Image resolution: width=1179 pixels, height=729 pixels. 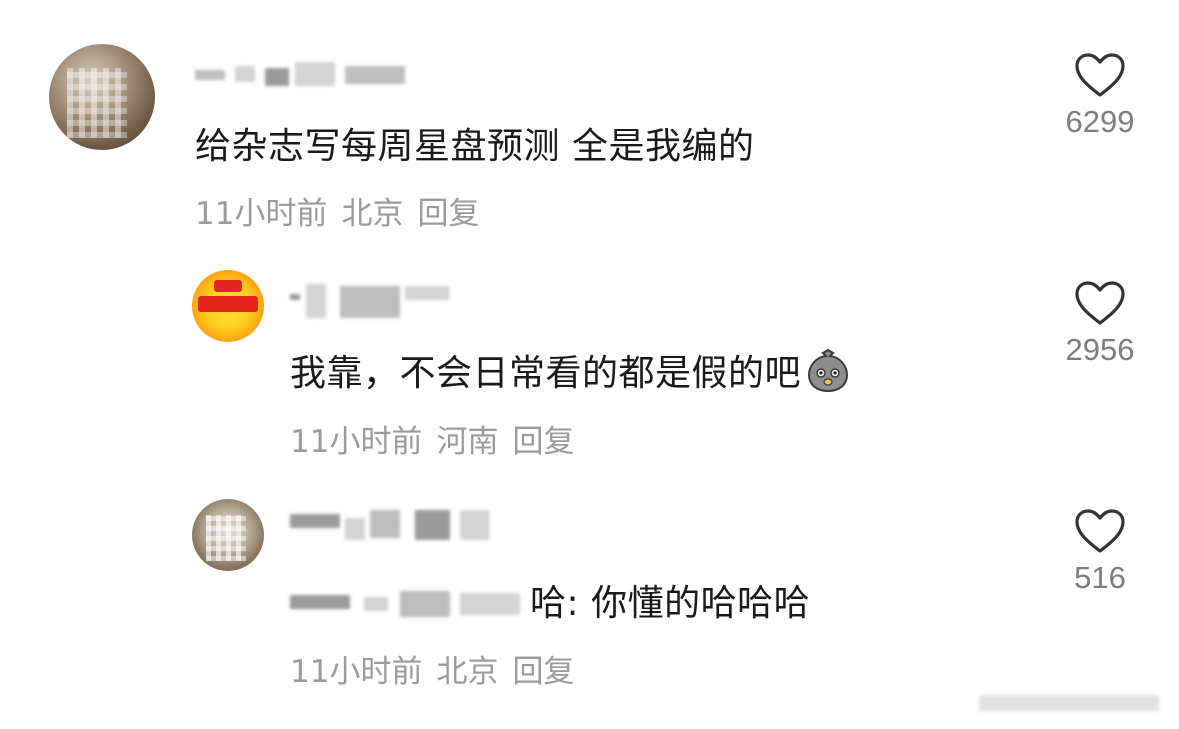 What do you see at coordinates (1100, 577) in the screenshot?
I see `like-count: 516` at bounding box center [1100, 577].